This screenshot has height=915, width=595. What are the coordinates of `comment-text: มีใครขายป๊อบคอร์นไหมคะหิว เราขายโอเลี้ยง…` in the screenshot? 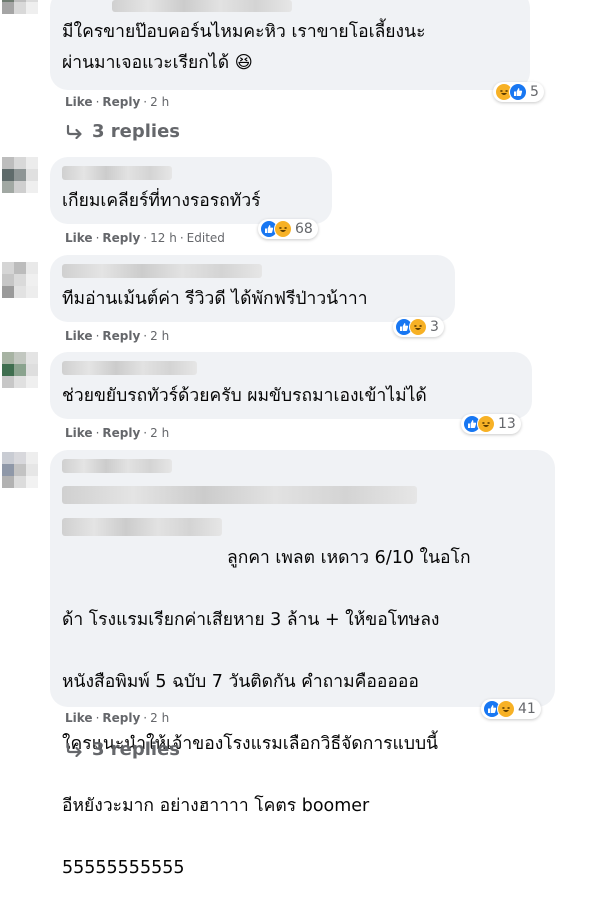 It's located at (244, 47).